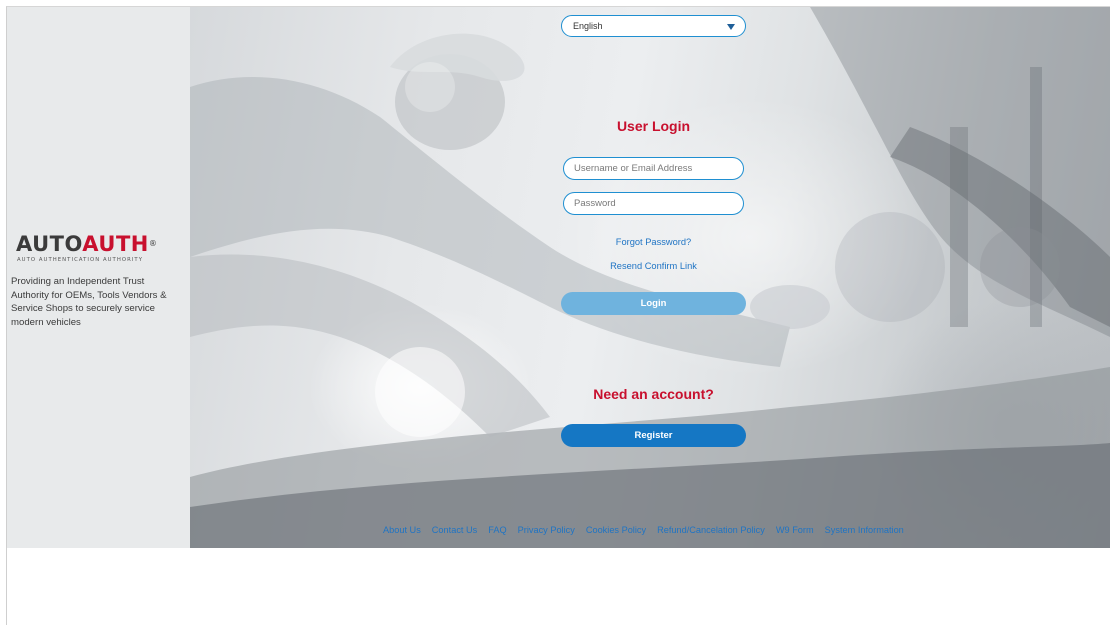 This screenshot has height=626, width=1110. Describe the element at coordinates (711, 530) in the screenshot. I see `footer-link-refund-policy: Refund/Cancelation Policy` at that location.